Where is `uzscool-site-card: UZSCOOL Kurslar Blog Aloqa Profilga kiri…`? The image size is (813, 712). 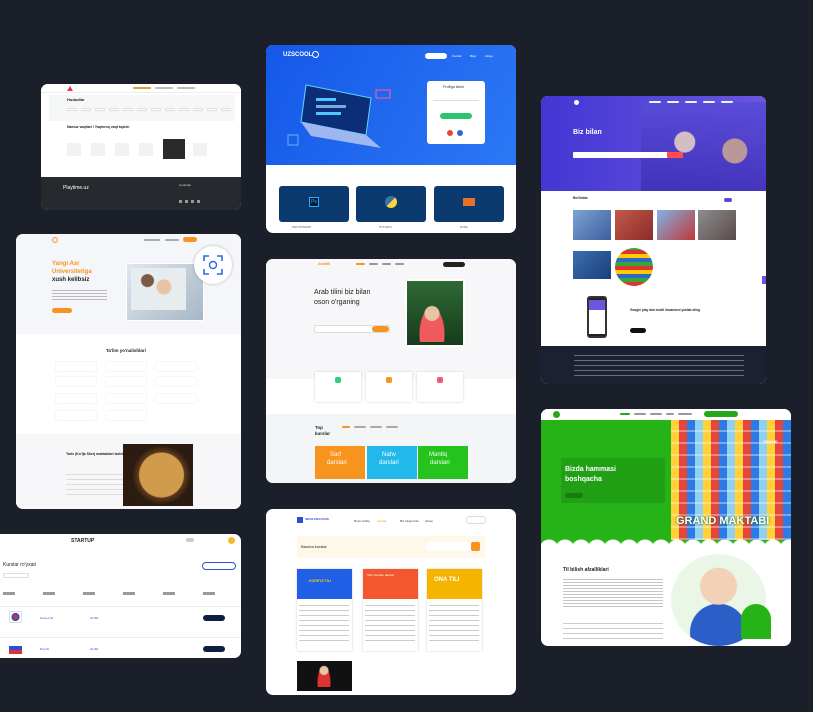 uzscool-site-card: UZSCOOL Kurslar Blog Aloqa Profilga kiri… is located at coordinates (391, 139).